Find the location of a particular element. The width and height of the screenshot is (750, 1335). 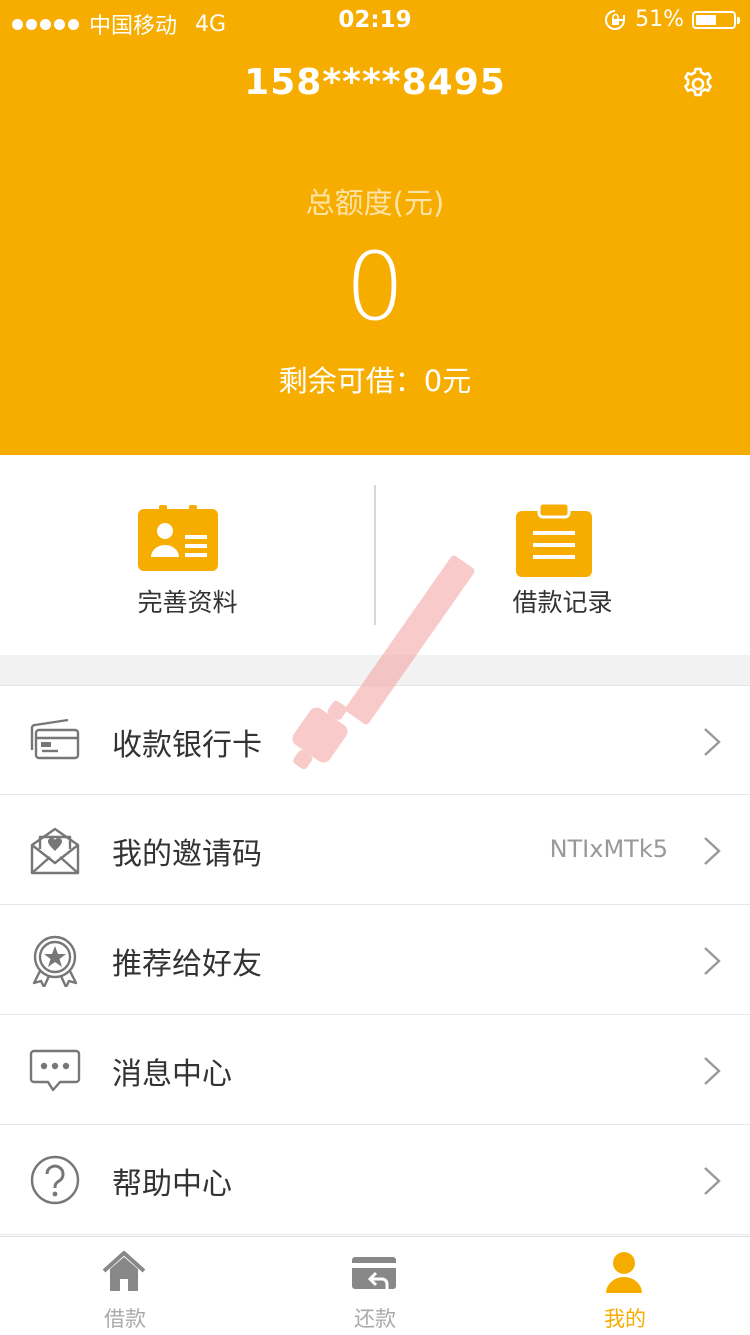

complete-profile-button: 完善资料 is located at coordinates (187, 555).